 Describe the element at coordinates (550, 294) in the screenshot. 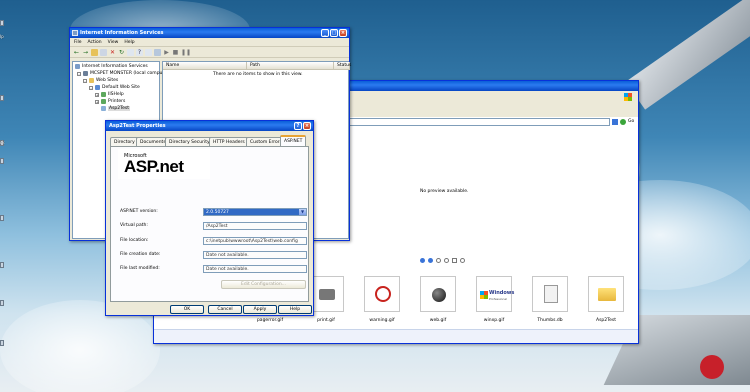

I see `thumbnail-thumbs-db` at that location.